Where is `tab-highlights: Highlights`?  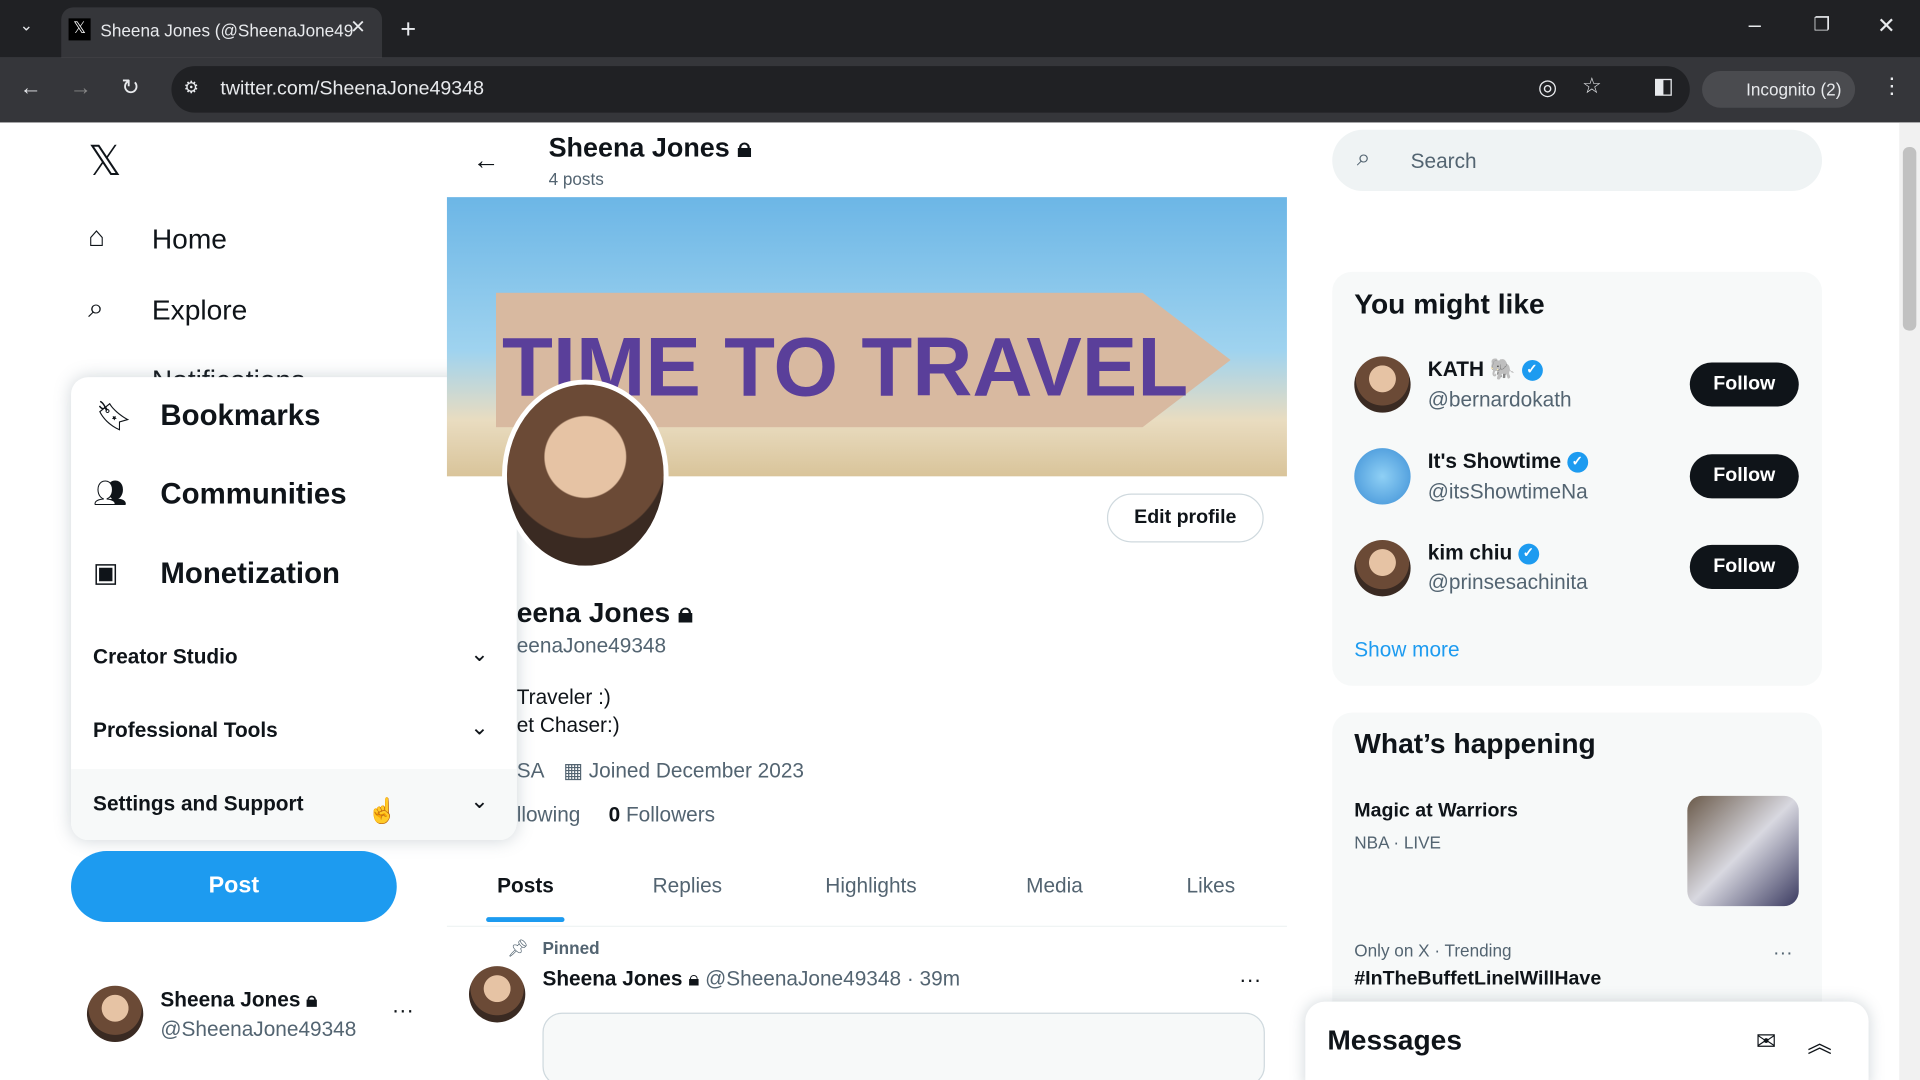 tab-highlights: Highlights is located at coordinates (870, 886).